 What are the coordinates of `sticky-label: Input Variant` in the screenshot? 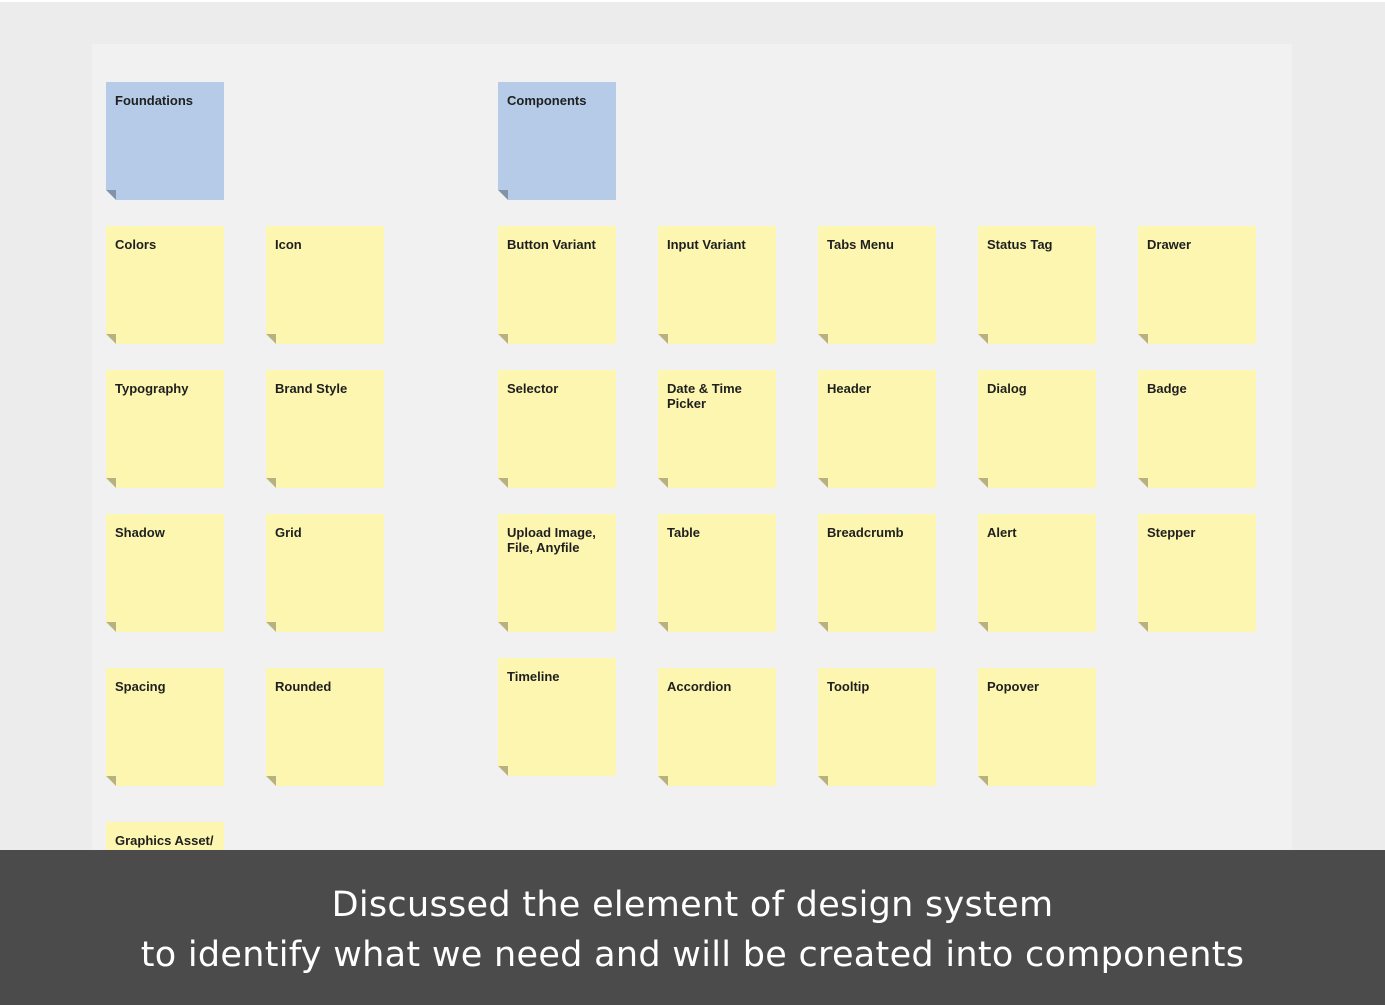 It's located at (706, 244).